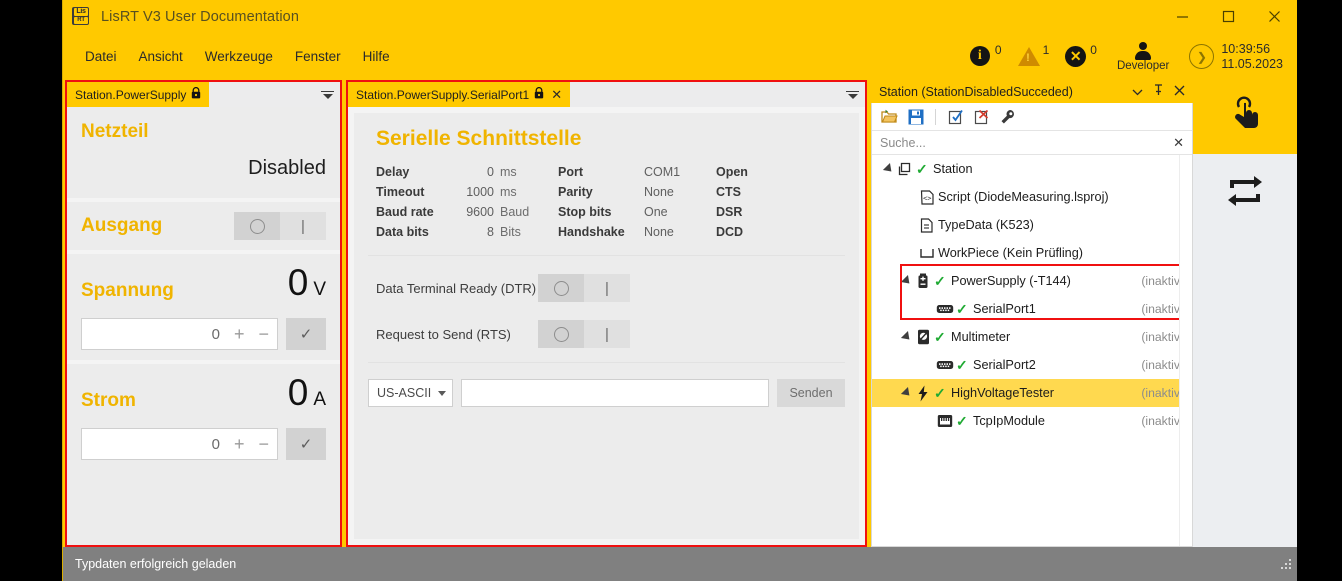  I want to click on send-button: Senden, so click(811, 393).